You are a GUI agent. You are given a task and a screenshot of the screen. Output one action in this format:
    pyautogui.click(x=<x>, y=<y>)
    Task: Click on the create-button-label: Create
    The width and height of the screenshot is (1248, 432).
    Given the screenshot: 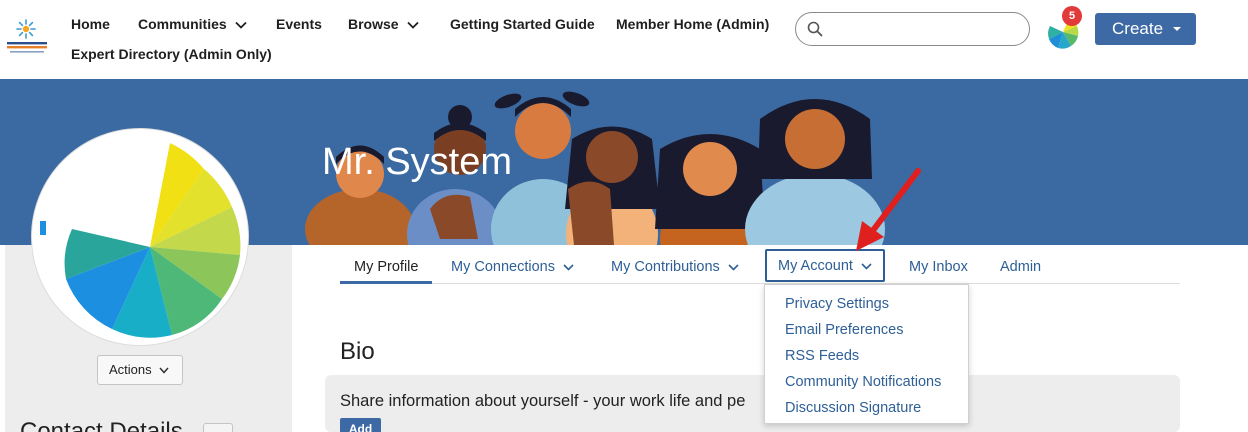 What is the action you would take?
    pyautogui.click(x=1138, y=28)
    